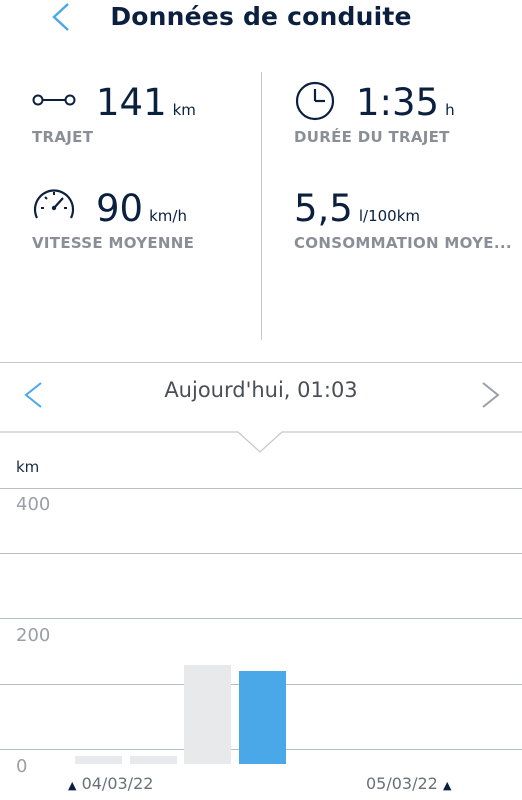 Image resolution: width=522 pixels, height=800 pixels. What do you see at coordinates (28, 467) in the screenshot?
I see `chart-unit-label: km` at bounding box center [28, 467].